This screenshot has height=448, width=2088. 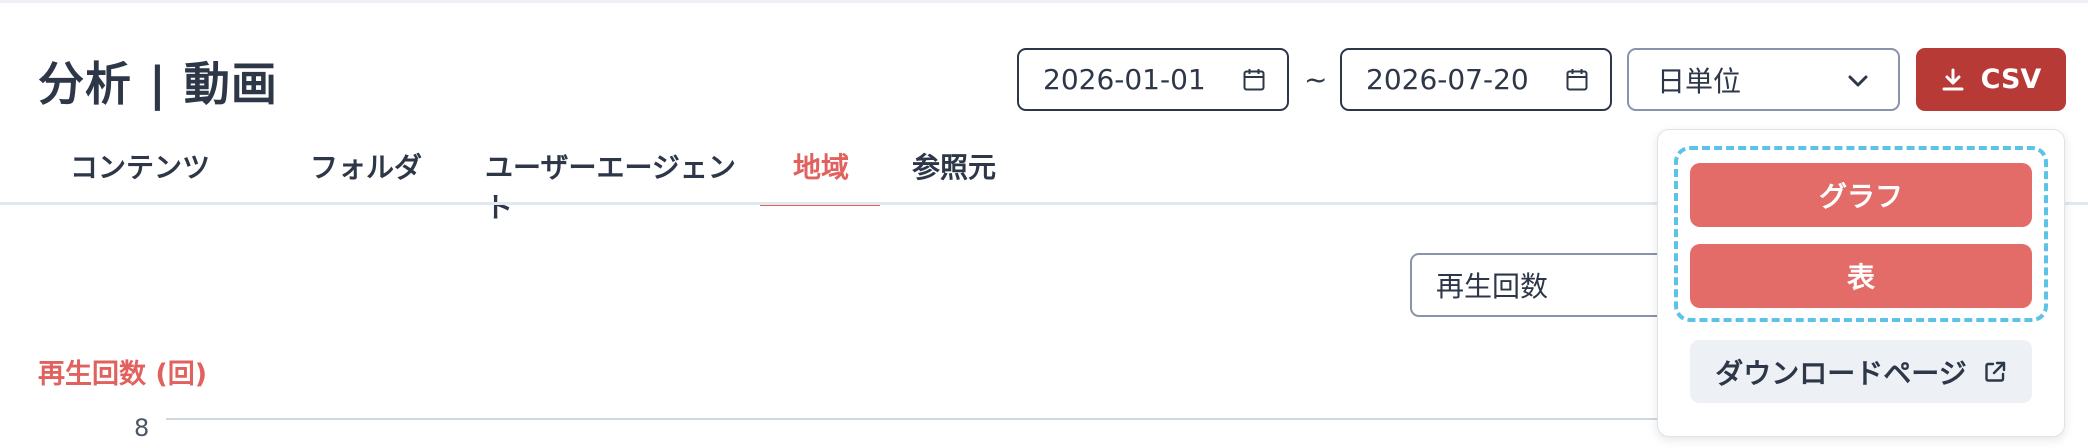 What do you see at coordinates (1861, 234) in the screenshot?
I see `csv-export-options-highlight: グラフ 表` at bounding box center [1861, 234].